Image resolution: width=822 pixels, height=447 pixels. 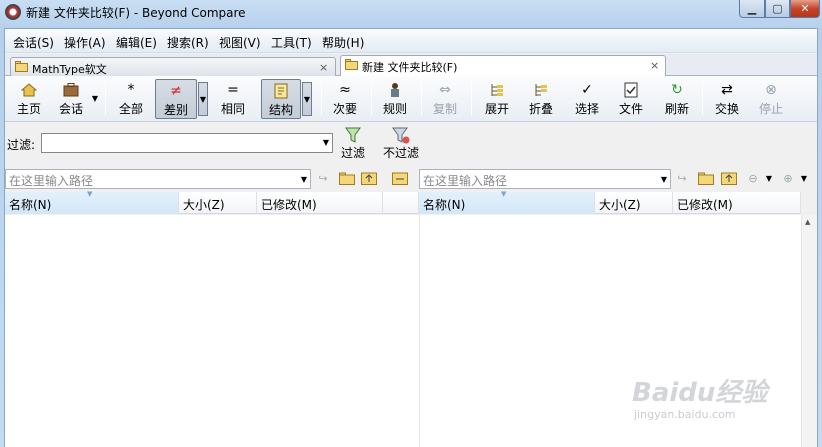 I want to click on stop-button: ⊗ 停止, so click(x=771, y=99).